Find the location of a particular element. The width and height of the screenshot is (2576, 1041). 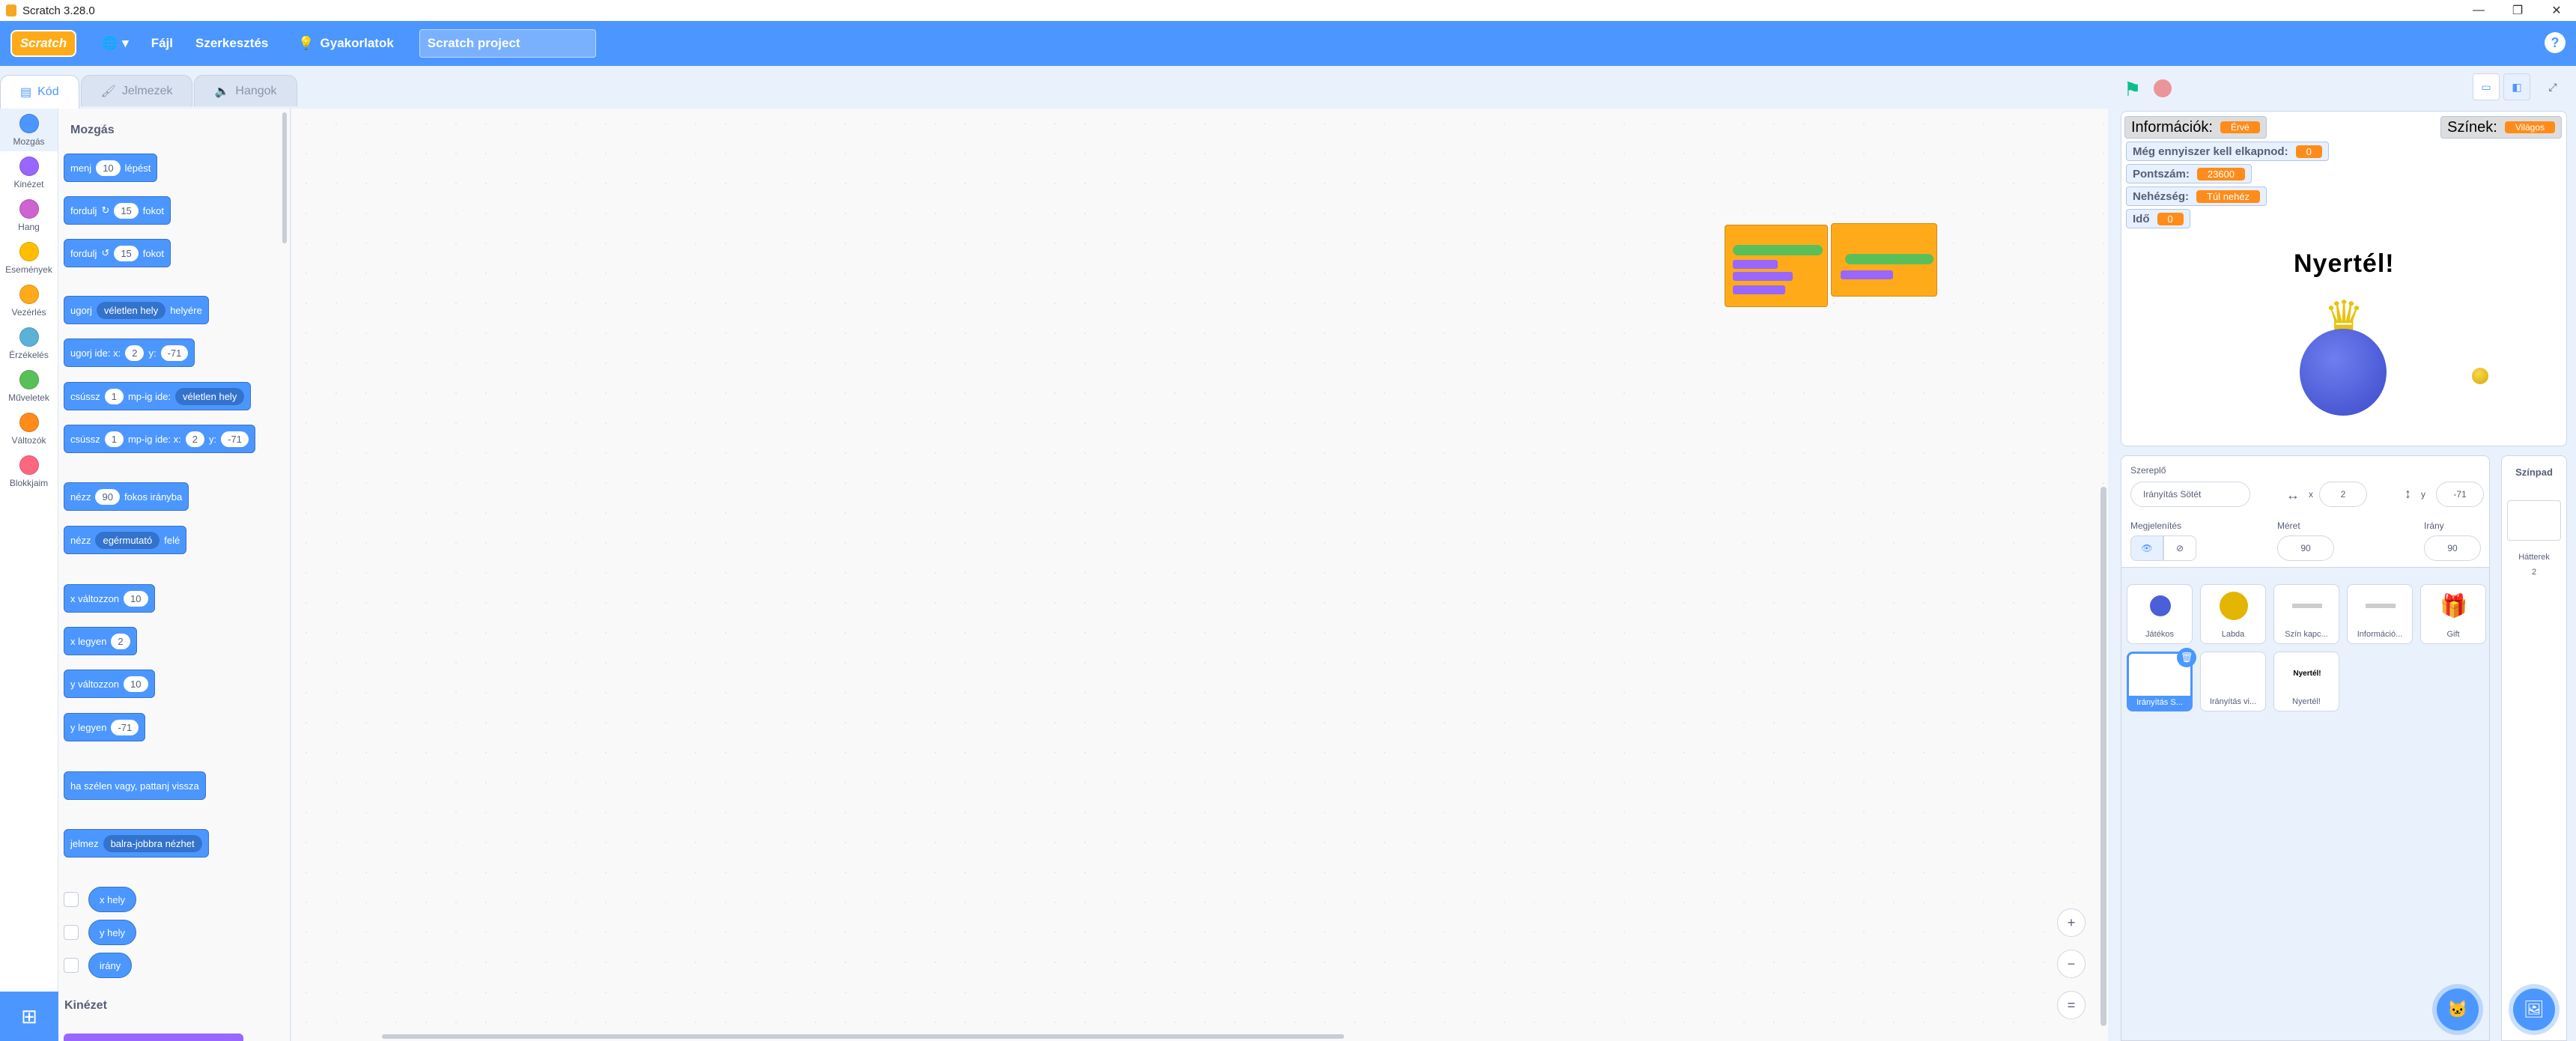

category-sensing: Érzékelés is located at coordinates (29, 343).